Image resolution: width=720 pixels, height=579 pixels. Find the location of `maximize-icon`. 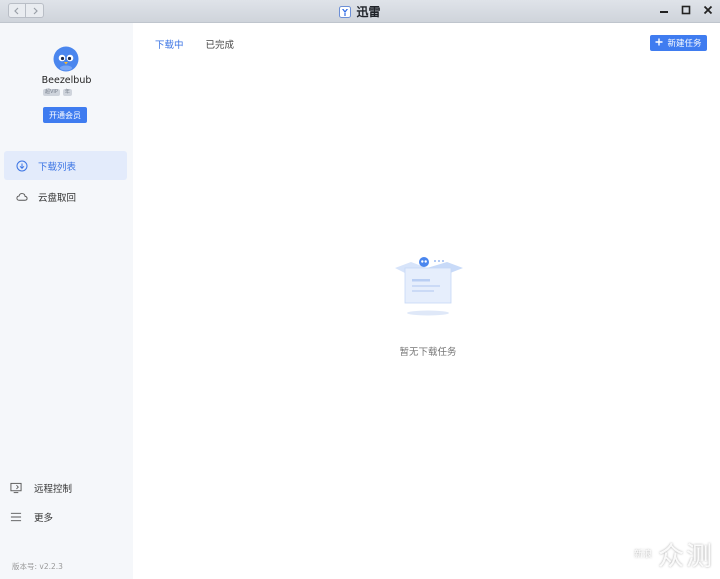

maximize-icon is located at coordinates (686, 10).